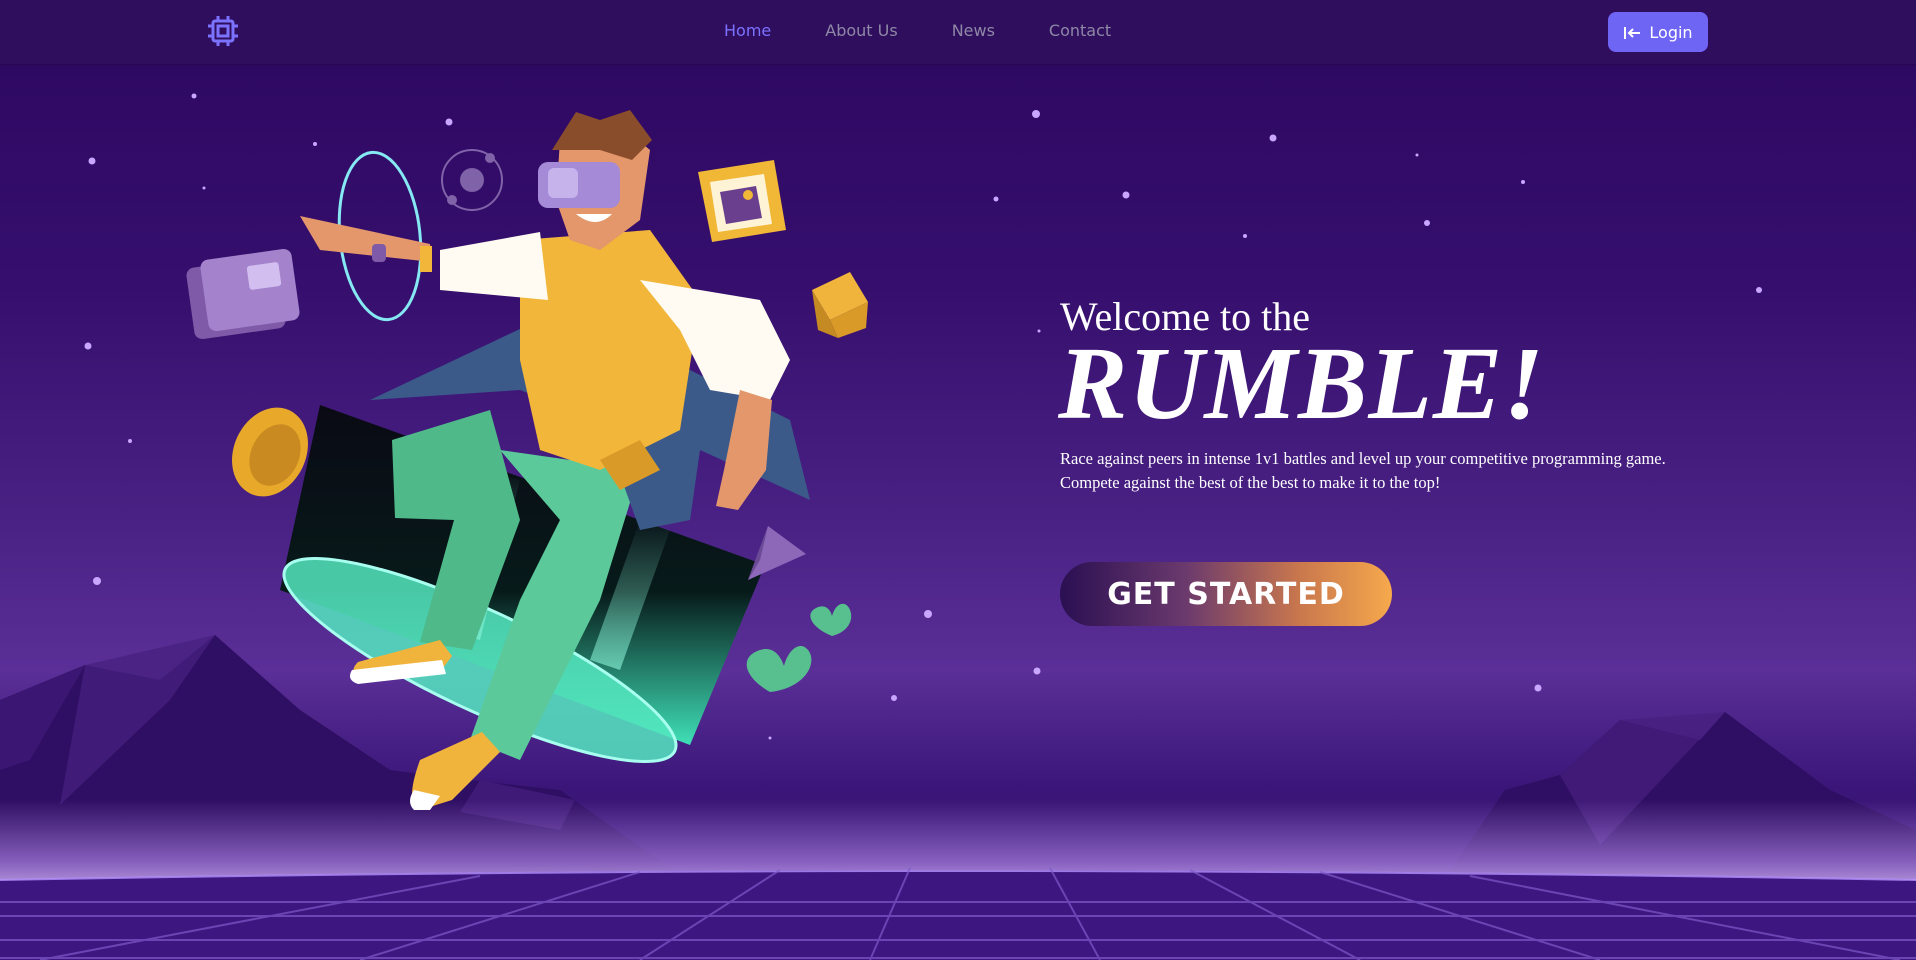  Describe the element at coordinates (944, 31) in the screenshot. I see `nav-links: Home About Us News Contact` at that location.